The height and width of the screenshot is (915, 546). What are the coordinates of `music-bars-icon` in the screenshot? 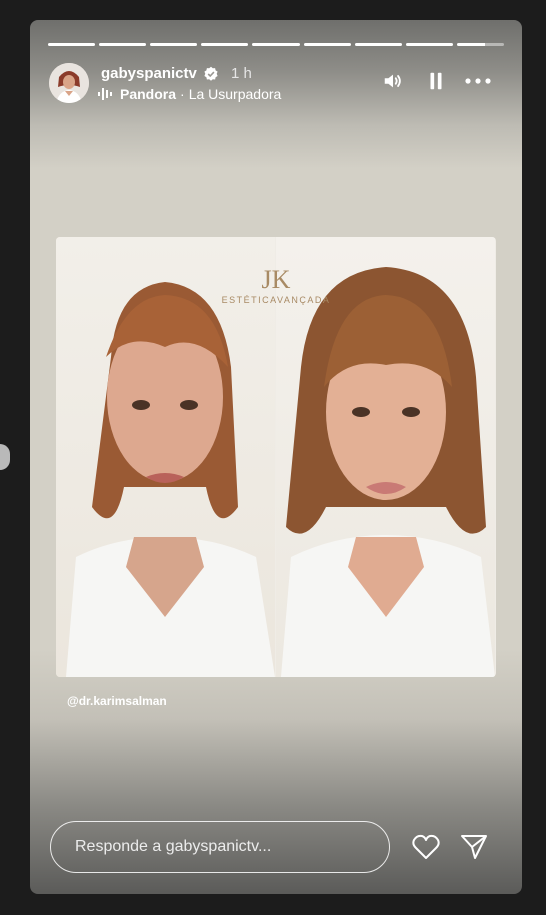 It's located at (105, 94).